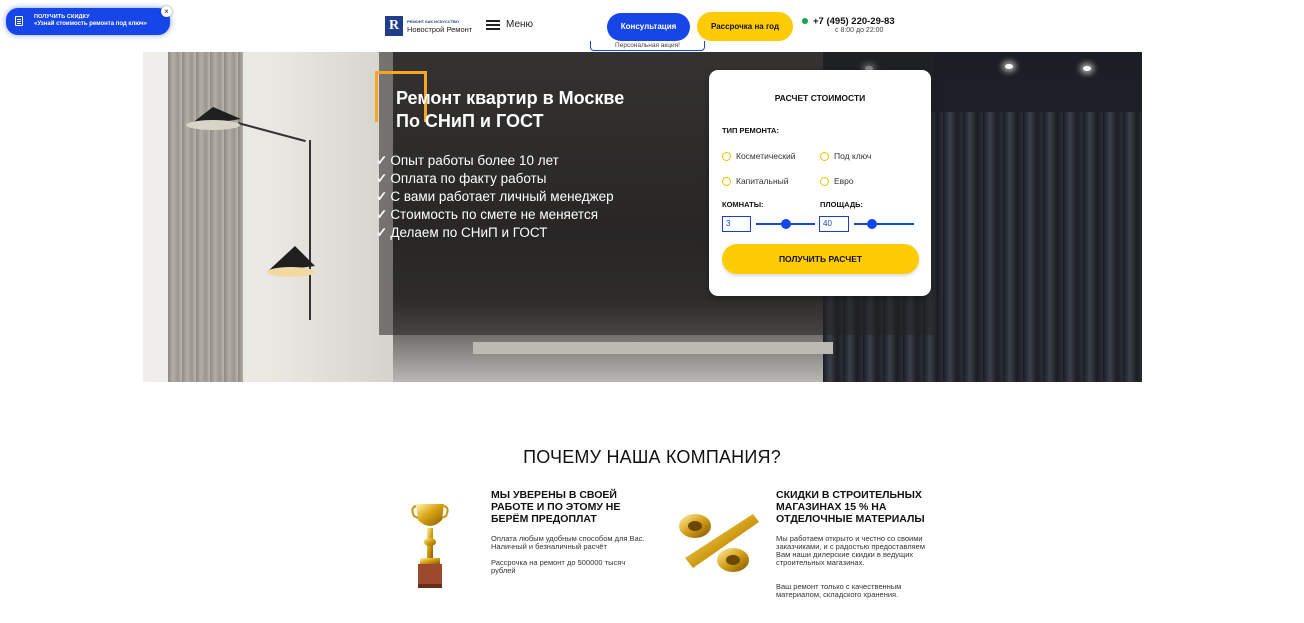 The height and width of the screenshot is (623, 1304). I want to click on feature-item: ✓ Опыт работы более 10 лет, so click(467, 160).